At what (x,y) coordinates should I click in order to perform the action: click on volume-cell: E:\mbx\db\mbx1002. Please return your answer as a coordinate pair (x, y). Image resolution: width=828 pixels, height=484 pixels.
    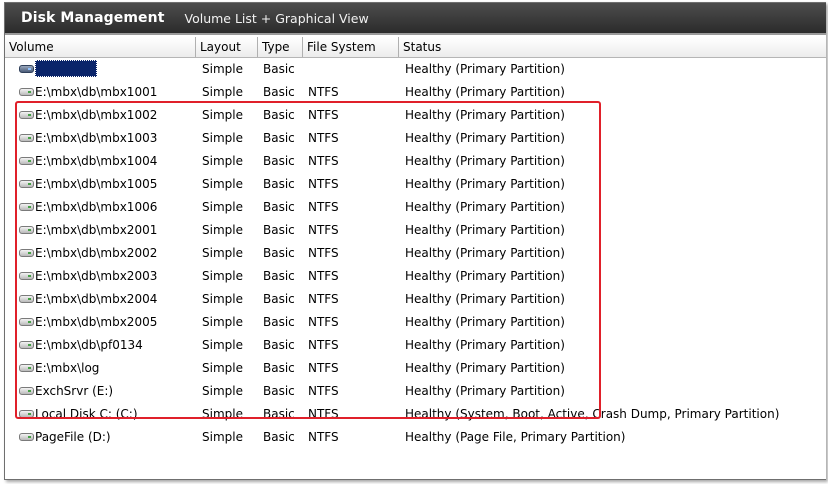
    Looking at the image, I should click on (88, 115).